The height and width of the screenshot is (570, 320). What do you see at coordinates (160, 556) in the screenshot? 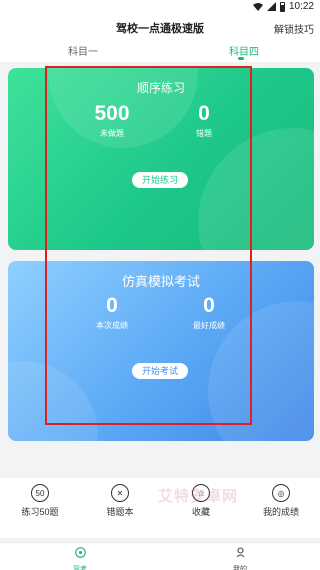
I see `bottom-nav: 驾考 我的` at bounding box center [160, 556].